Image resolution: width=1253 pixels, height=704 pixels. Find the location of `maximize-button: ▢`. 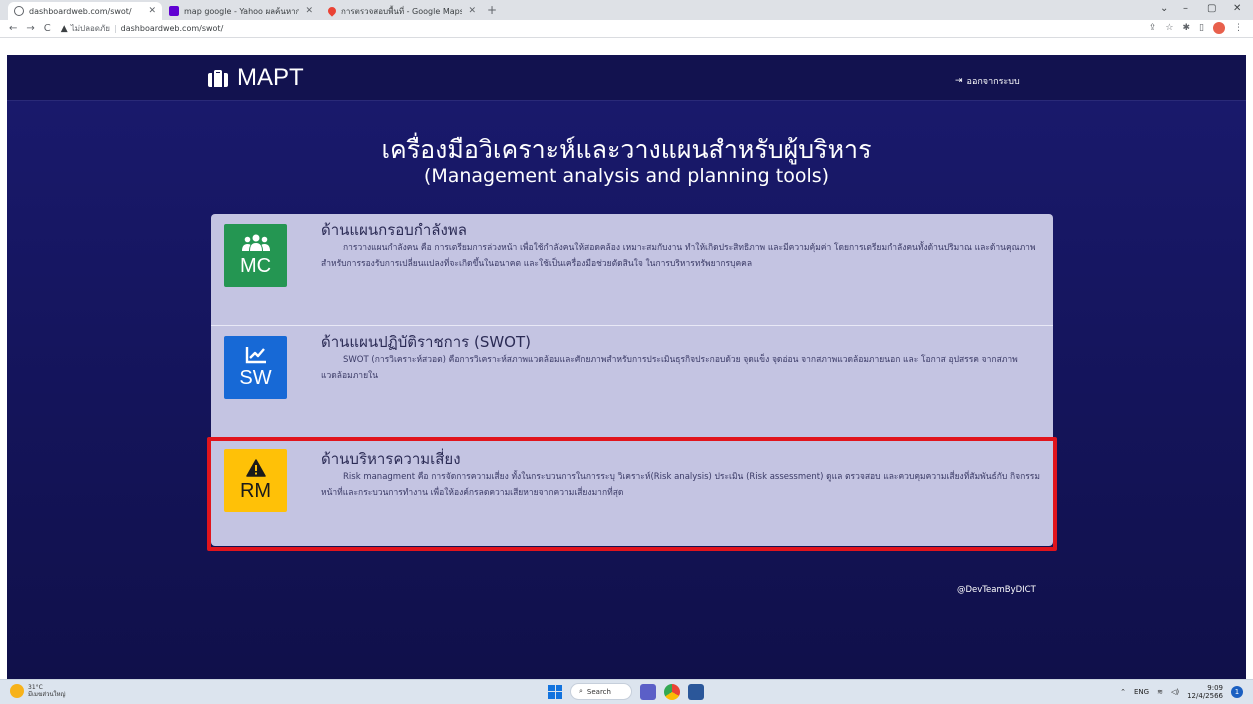

maximize-button: ▢ is located at coordinates (1211, 8).